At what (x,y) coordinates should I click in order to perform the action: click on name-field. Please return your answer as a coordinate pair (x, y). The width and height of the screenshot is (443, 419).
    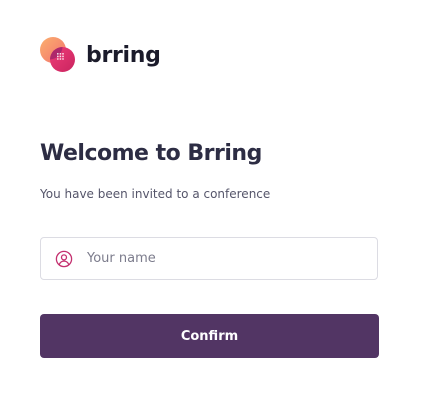
    Looking at the image, I should click on (209, 258).